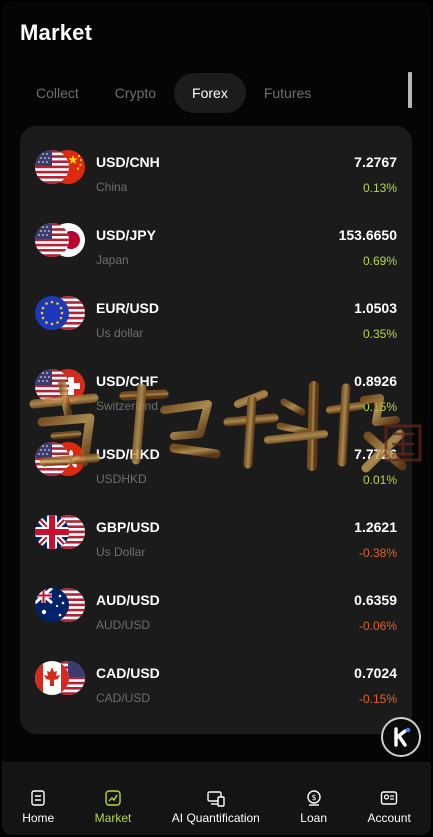 The image size is (433, 837). Describe the element at coordinates (56, 32) in the screenshot. I see `page-title: Market` at that location.